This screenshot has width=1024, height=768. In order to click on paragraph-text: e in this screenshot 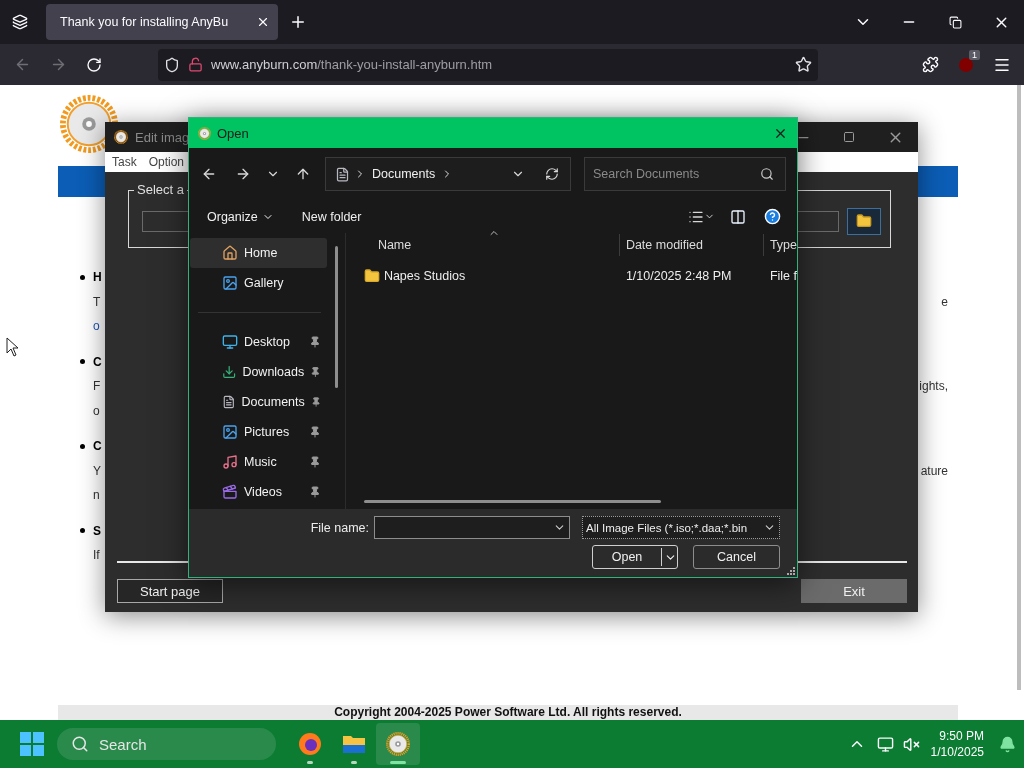, I will do `click(944, 301)`.